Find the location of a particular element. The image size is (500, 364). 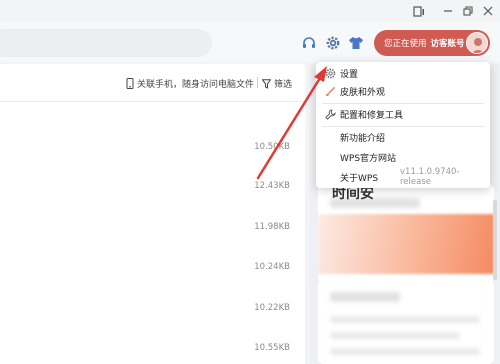

menu-item-label: 设置 is located at coordinates (349, 74).